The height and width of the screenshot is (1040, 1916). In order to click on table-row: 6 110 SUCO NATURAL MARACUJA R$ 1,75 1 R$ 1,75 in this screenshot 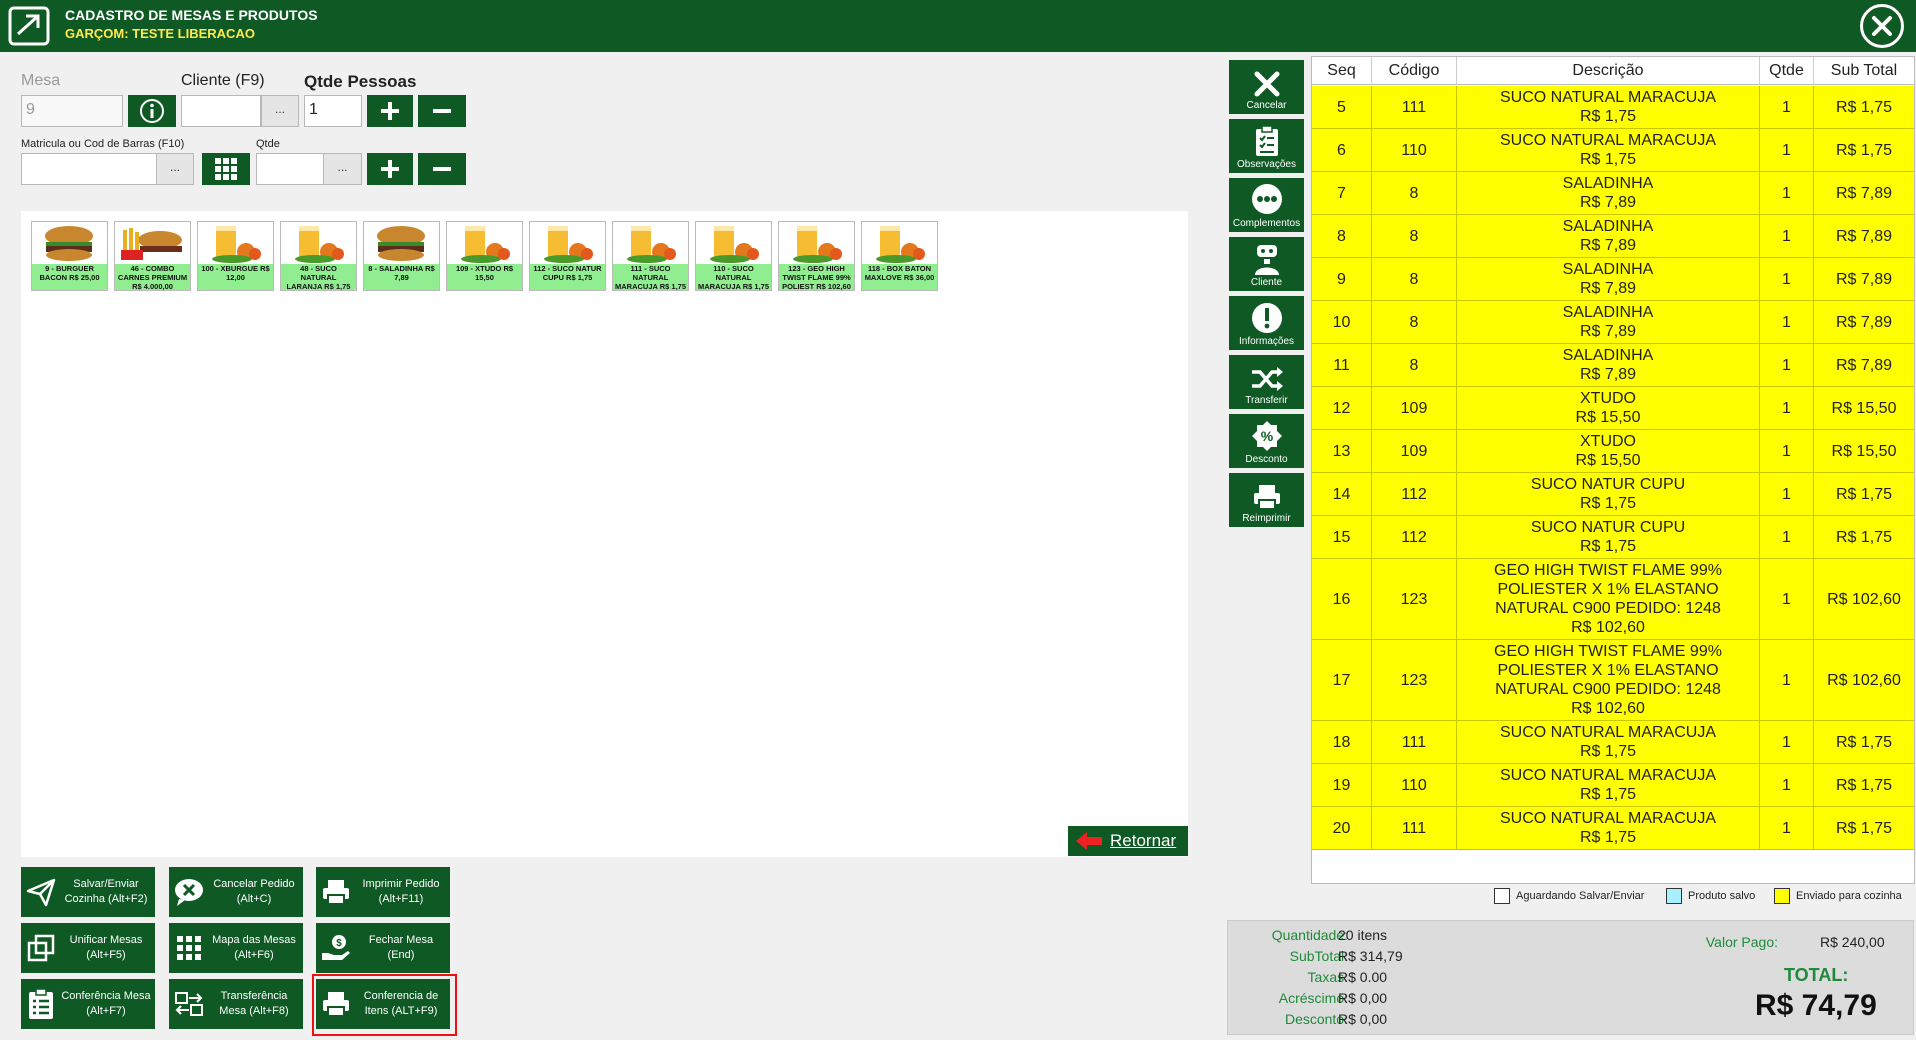, I will do `click(1613, 150)`.